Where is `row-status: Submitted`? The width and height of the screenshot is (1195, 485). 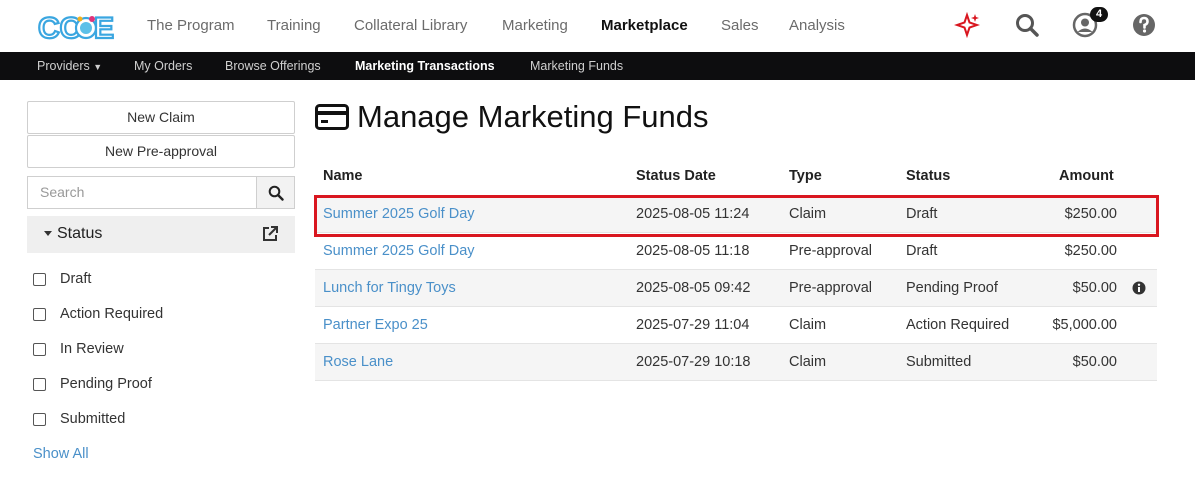 row-status: Submitted is located at coordinates (939, 362).